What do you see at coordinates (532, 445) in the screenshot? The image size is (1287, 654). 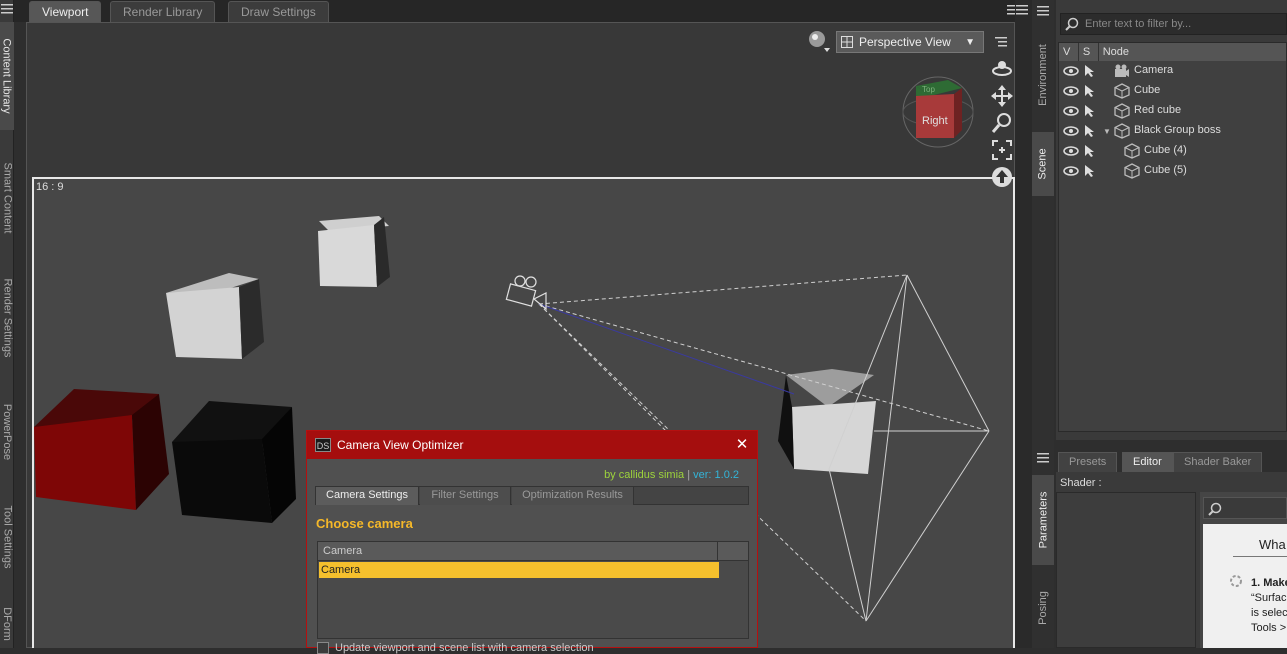 I see `dialog-title-bar: DS Camera View Optimizer ✕` at bounding box center [532, 445].